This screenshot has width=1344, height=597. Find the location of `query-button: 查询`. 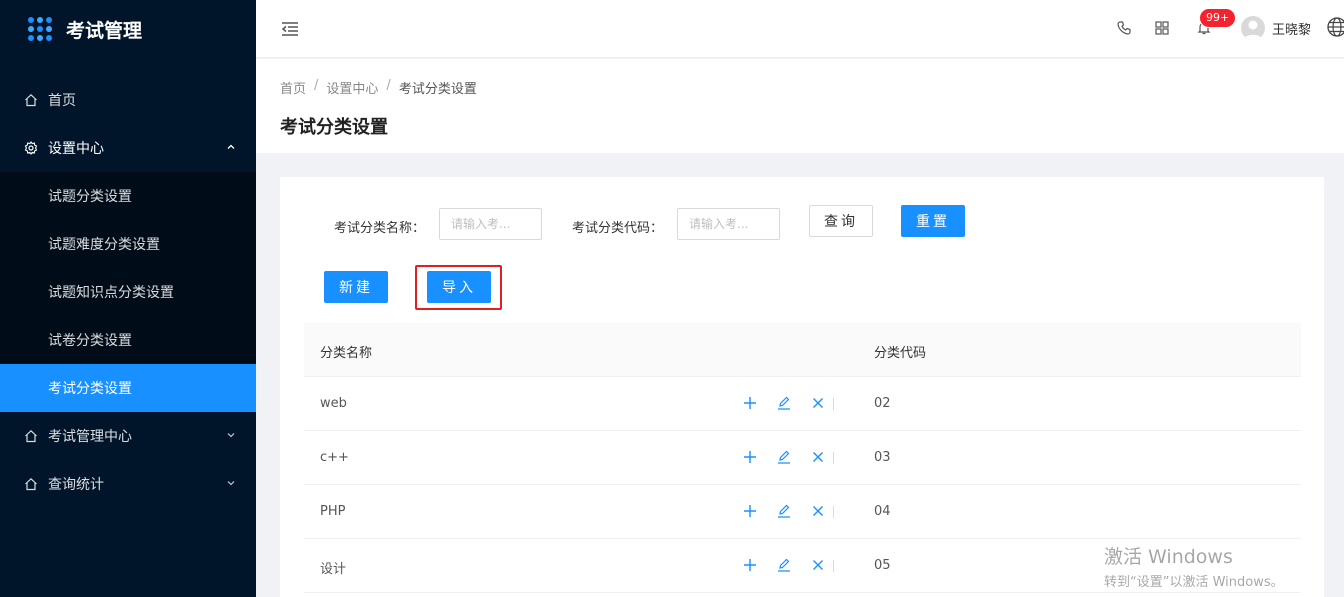

query-button: 查询 is located at coordinates (841, 221).